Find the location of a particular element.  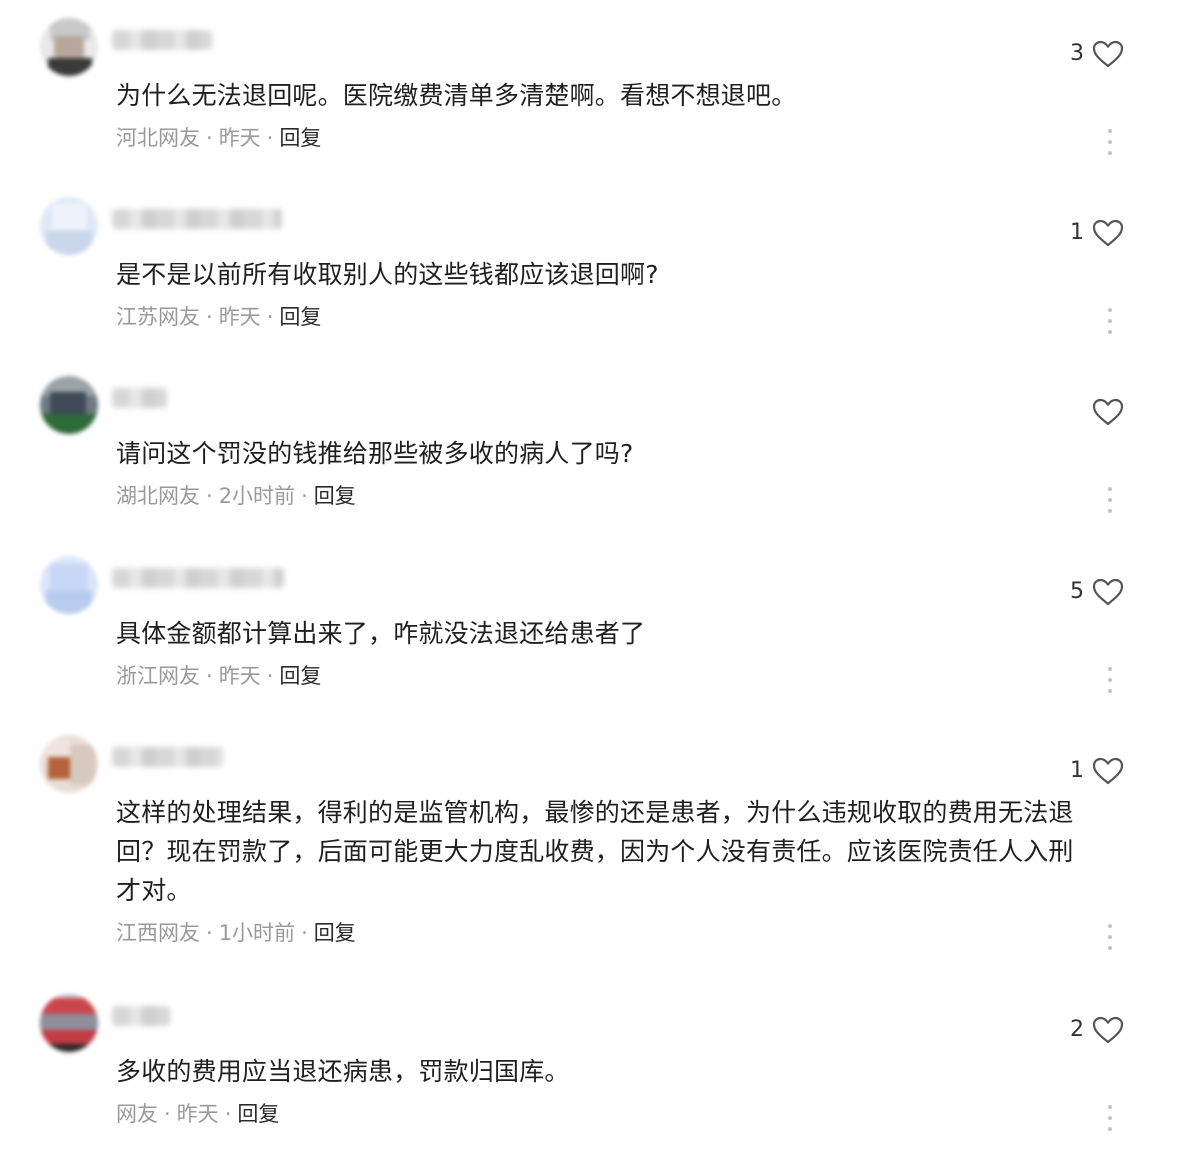

comment-text: 多收的费用应当退还病患，罚款归国库。 is located at coordinates (343, 1071).